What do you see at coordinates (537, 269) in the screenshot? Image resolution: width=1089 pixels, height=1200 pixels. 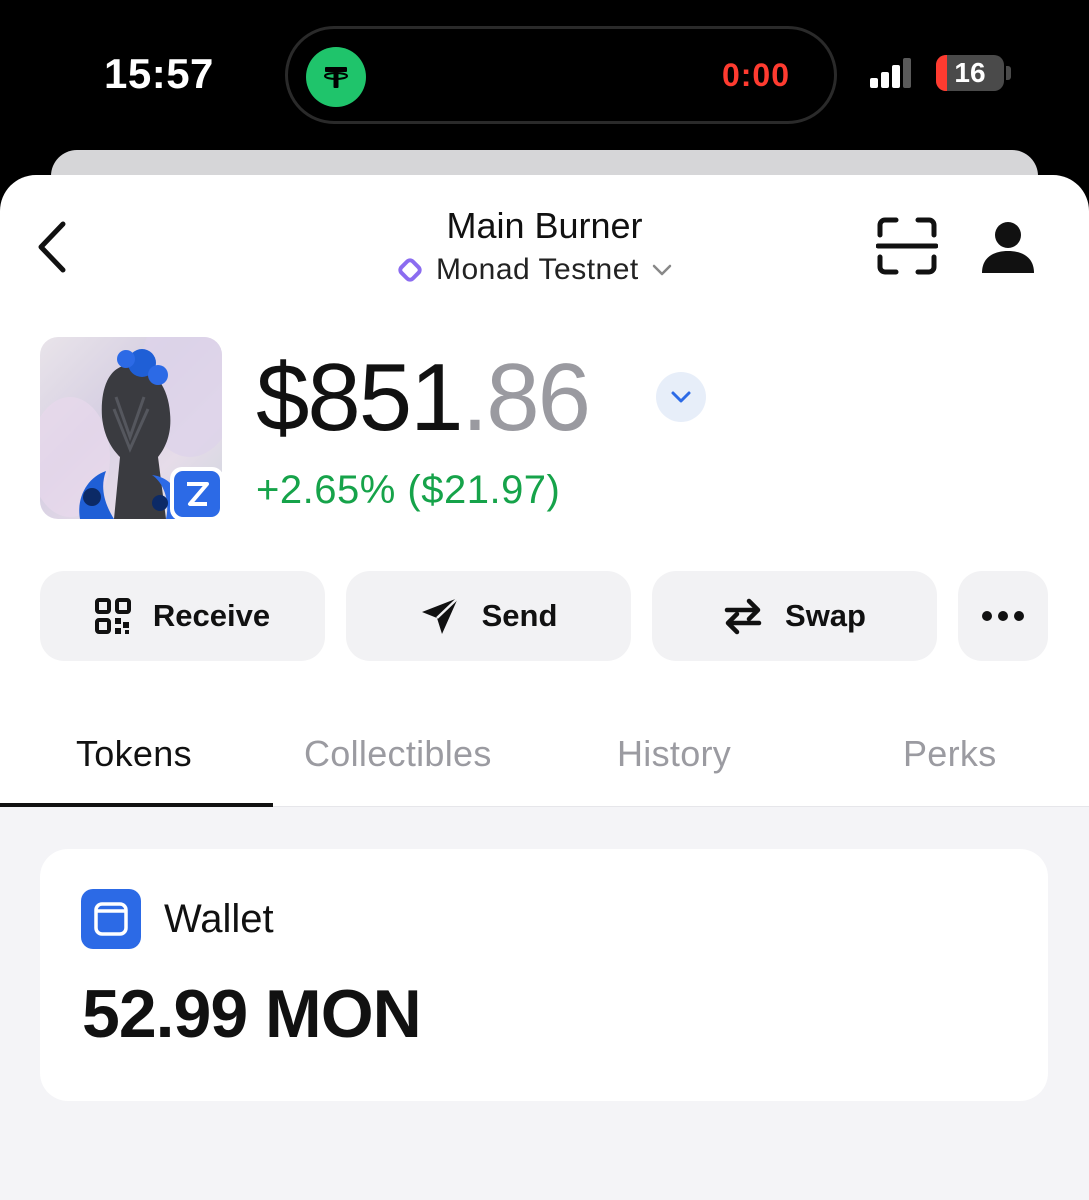 I see `network-label: Monad Testnet` at bounding box center [537, 269].